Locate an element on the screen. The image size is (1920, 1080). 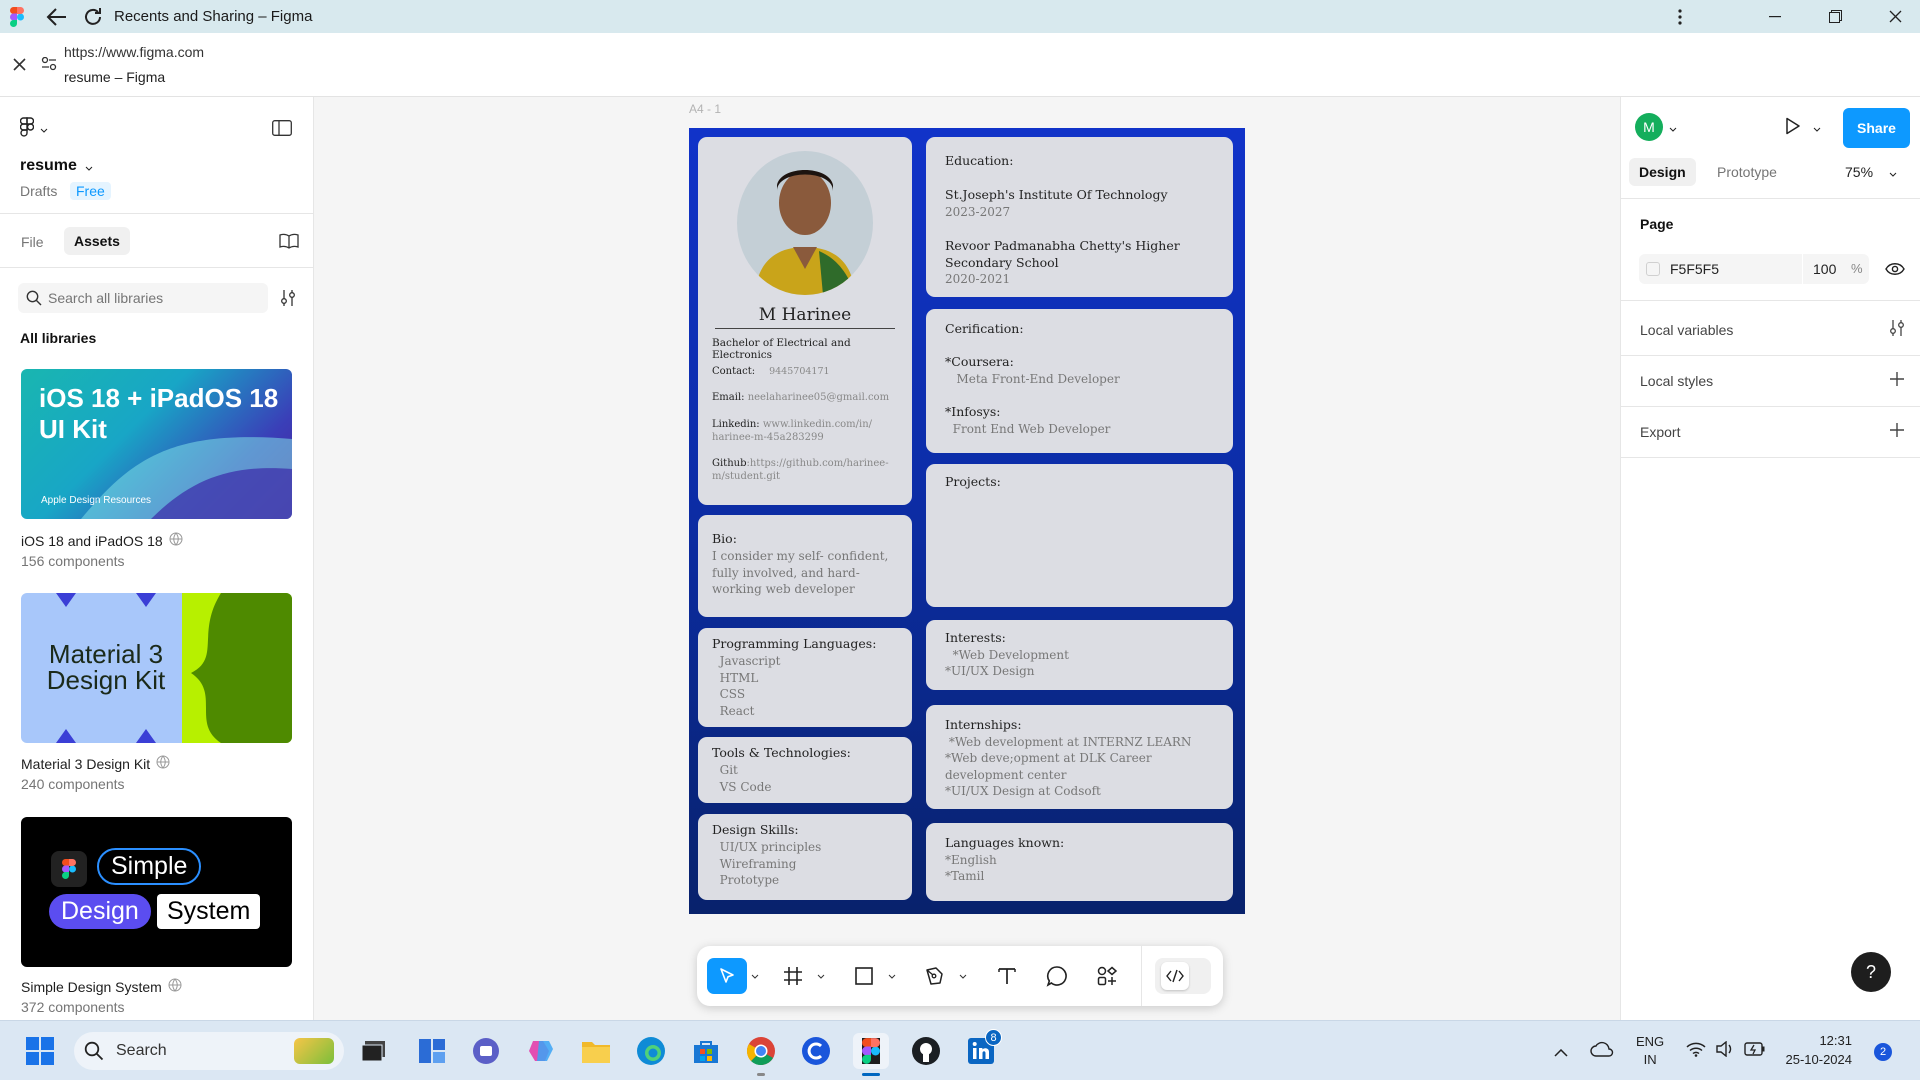
back-arrow-icon is located at coordinates (57, 17).